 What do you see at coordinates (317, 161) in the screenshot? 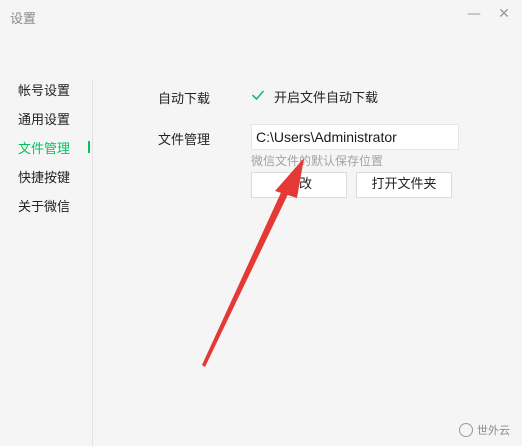
I see `file-path-hint: 微信文件的默认保存位置` at bounding box center [317, 161].